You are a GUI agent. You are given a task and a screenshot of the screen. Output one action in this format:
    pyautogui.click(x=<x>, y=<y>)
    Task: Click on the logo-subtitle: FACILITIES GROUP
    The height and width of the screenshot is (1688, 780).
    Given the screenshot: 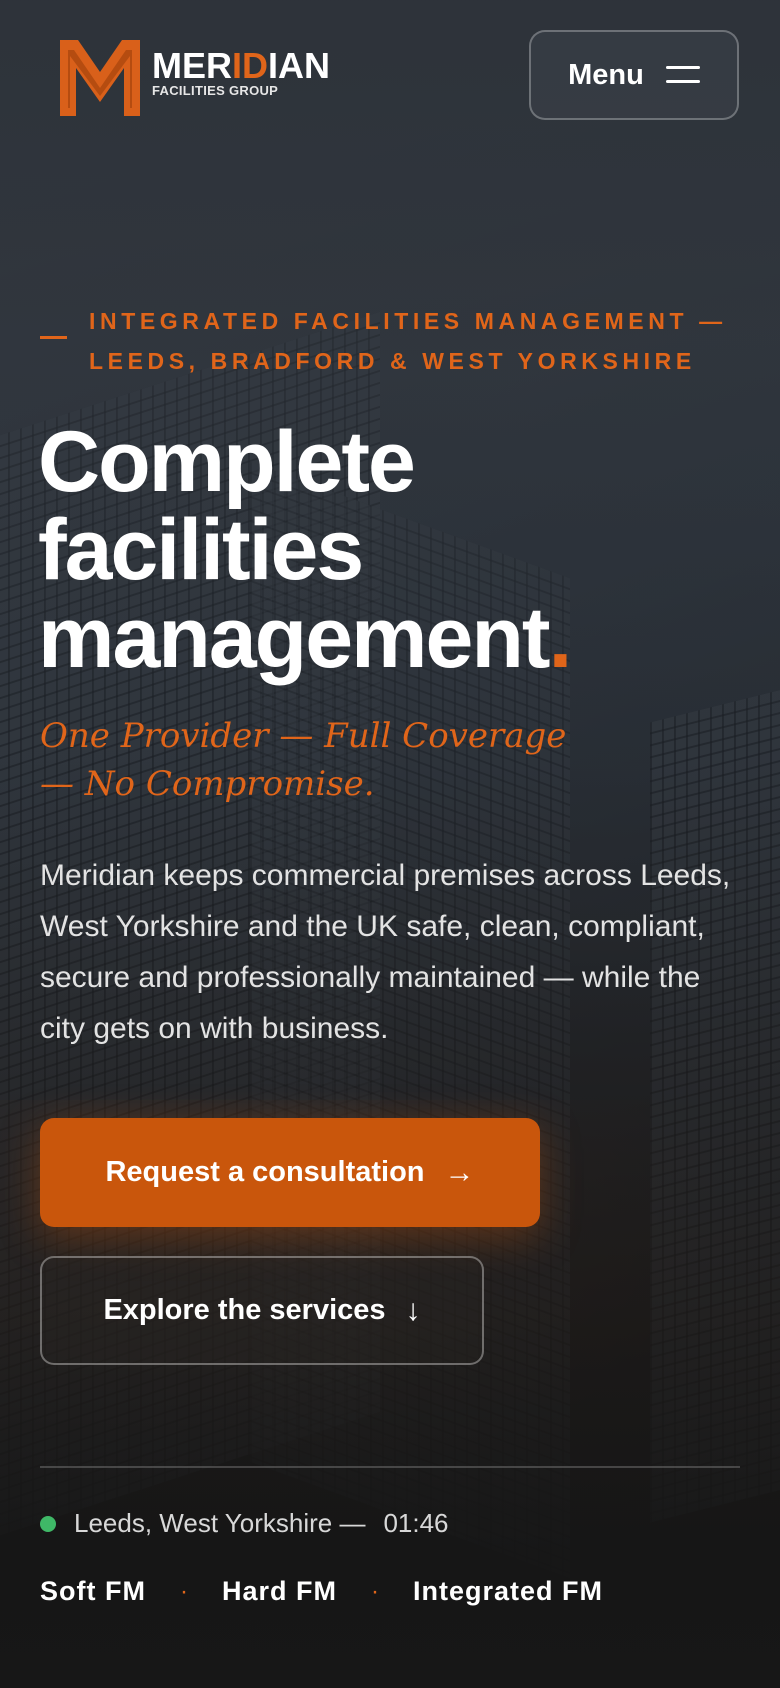 What is the action you would take?
    pyautogui.click(x=215, y=90)
    